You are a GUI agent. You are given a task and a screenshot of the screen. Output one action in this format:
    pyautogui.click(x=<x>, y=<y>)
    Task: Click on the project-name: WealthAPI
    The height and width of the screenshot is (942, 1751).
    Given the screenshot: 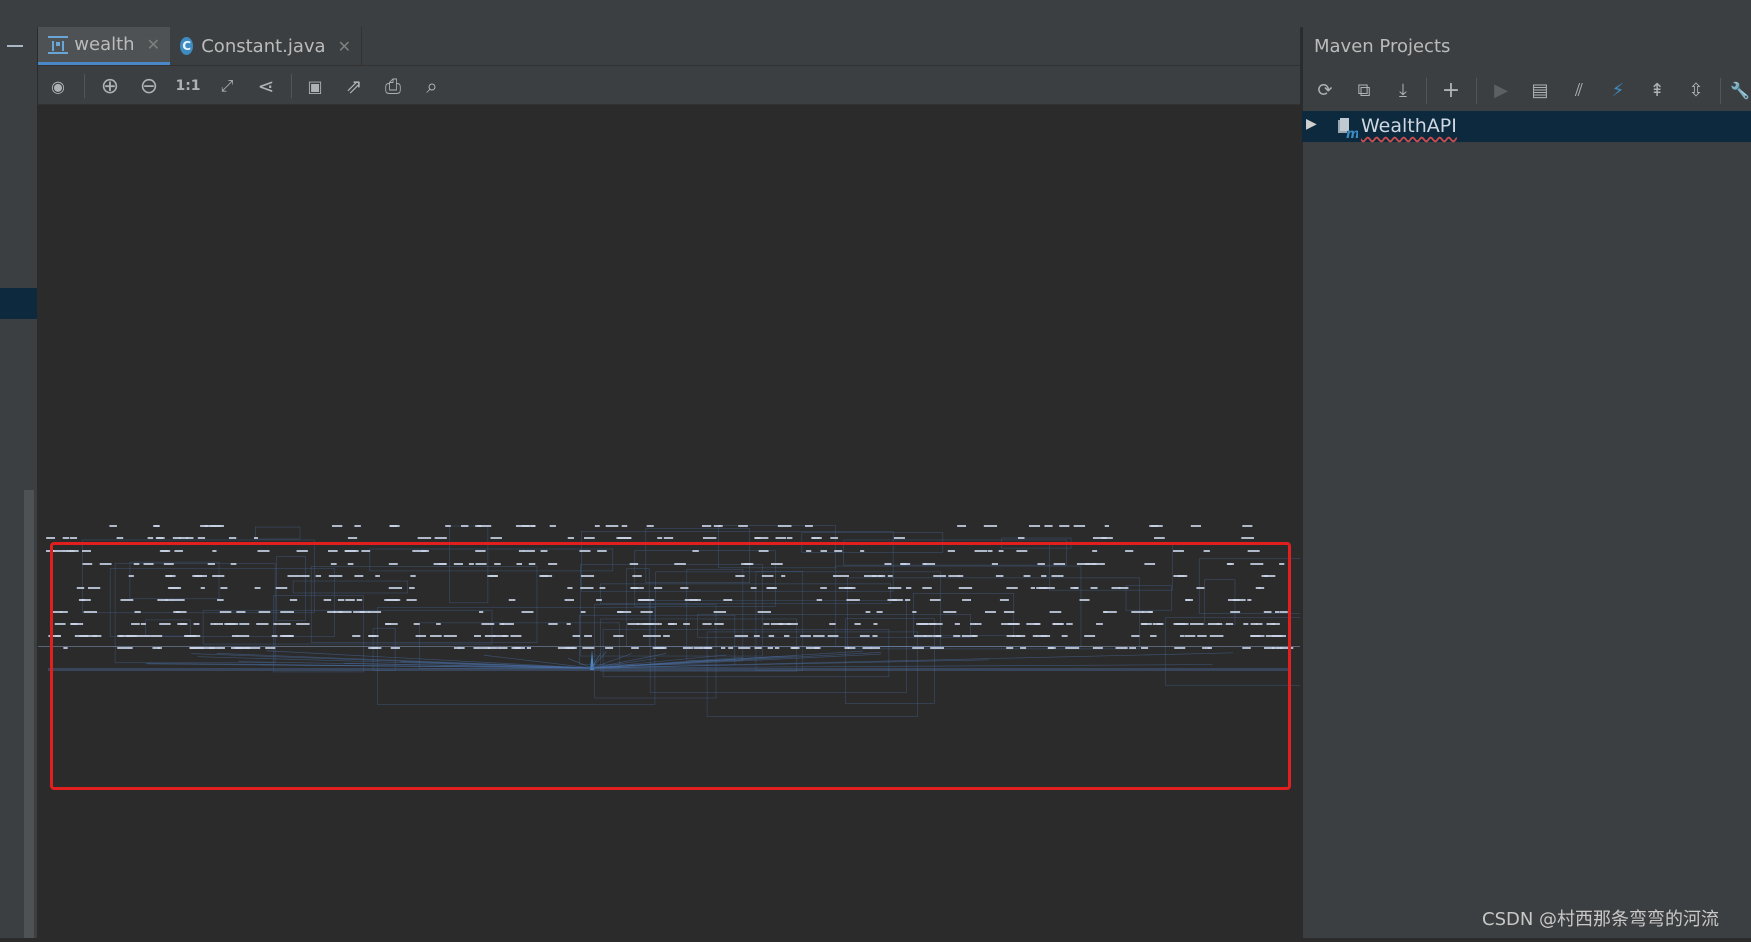 What is the action you would take?
    pyautogui.click(x=1409, y=126)
    